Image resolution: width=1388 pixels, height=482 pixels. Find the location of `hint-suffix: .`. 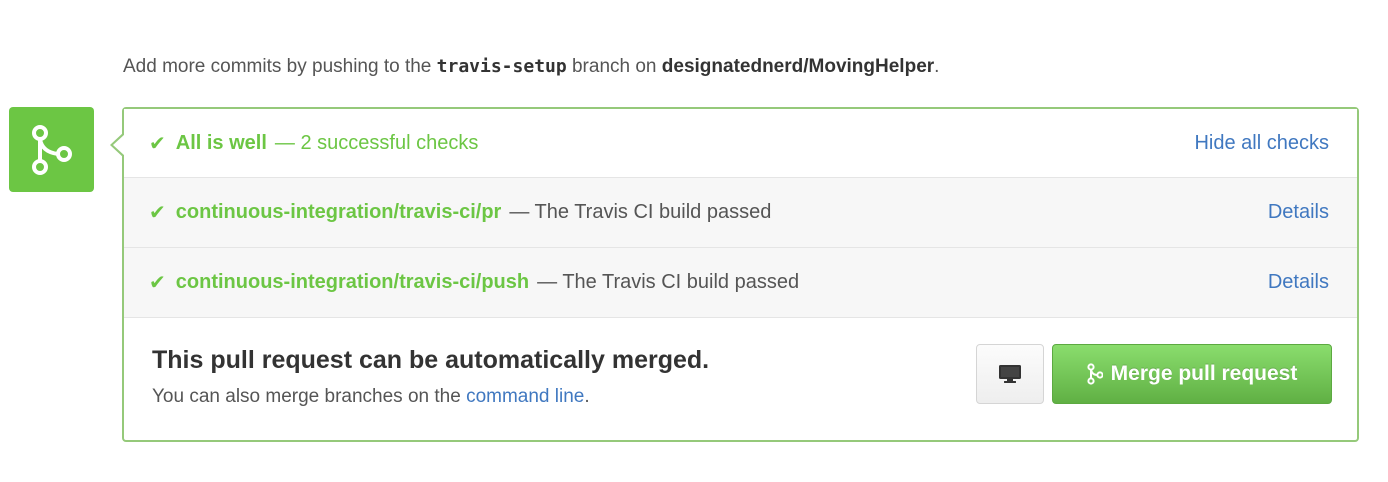

hint-suffix: . is located at coordinates (937, 66).